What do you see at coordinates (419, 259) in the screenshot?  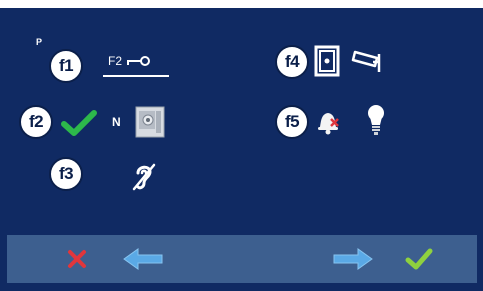 I see `confirm-check-icon` at bounding box center [419, 259].